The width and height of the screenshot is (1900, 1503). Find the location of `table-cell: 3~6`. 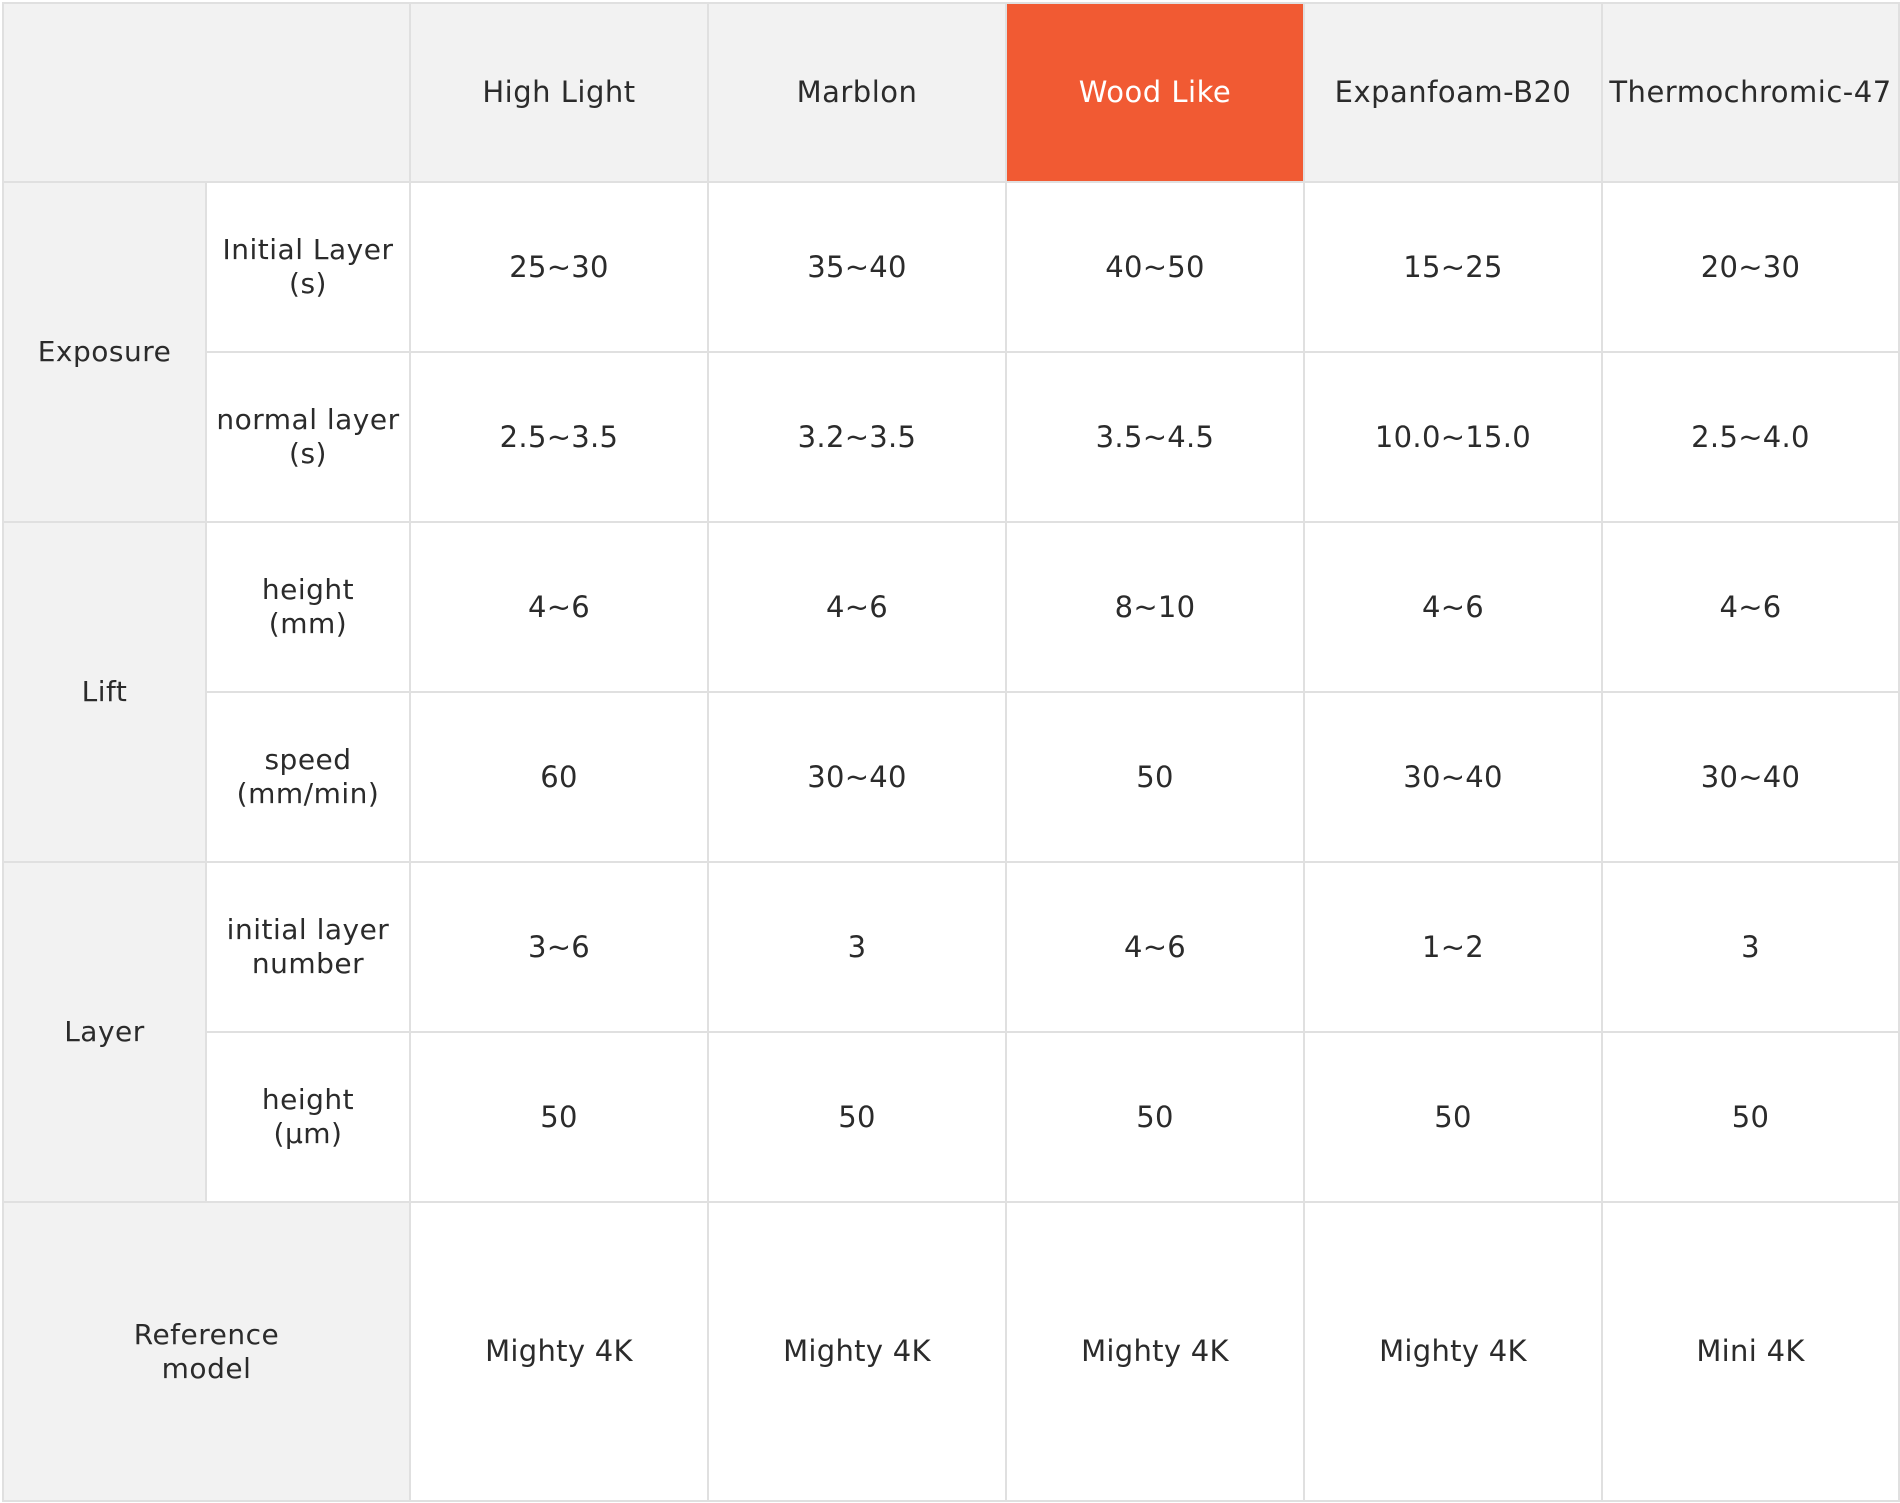

table-cell: 3~6 is located at coordinates (559, 947).